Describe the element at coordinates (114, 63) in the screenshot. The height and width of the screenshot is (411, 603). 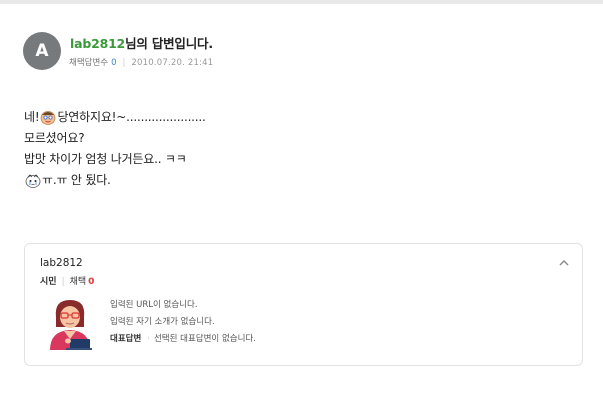
I see `adopted-answers-count: 0` at that location.